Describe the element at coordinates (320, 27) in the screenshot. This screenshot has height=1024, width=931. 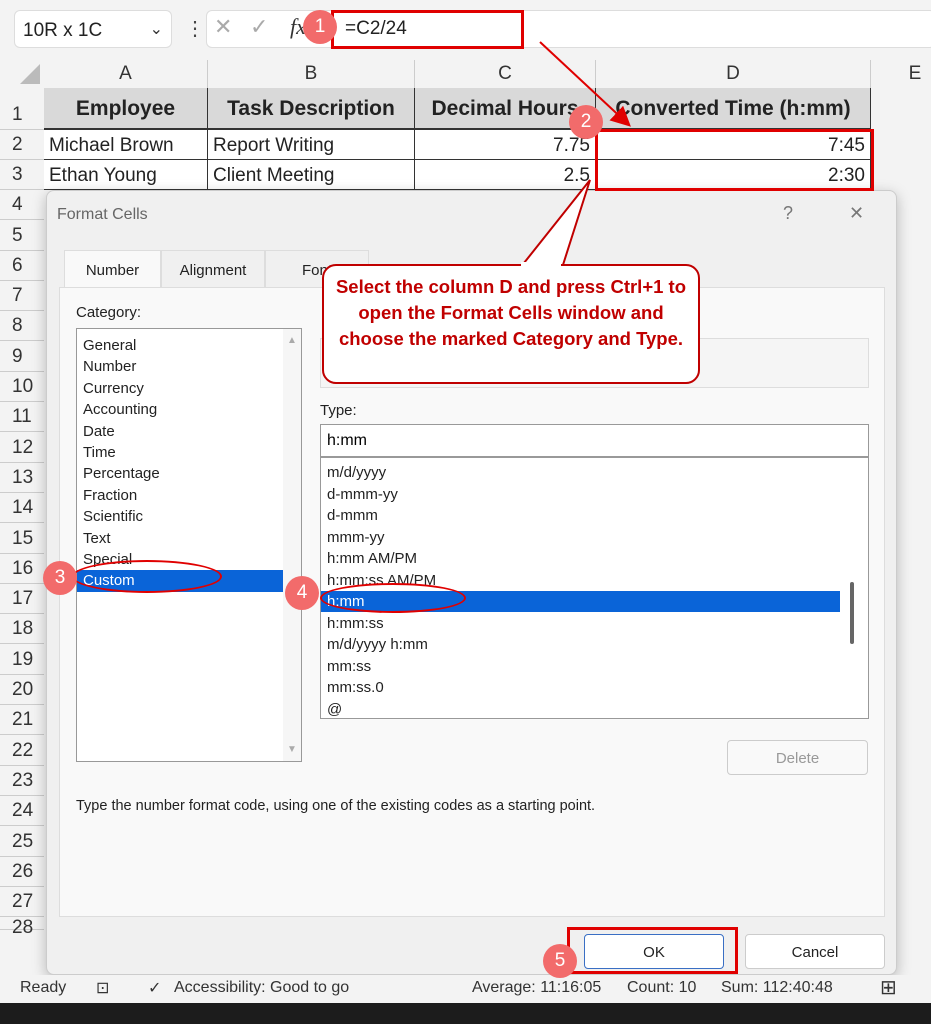
I see `step-badge-1: 1` at that location.